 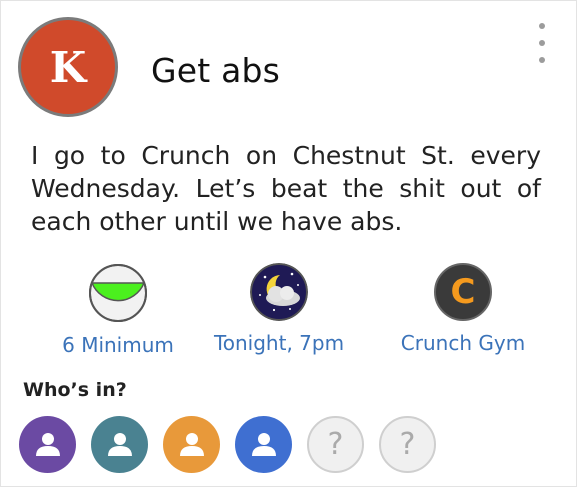 What do you see at coordinates (118, 345) in the screenshot?
I see `minimum-label: 6 Minimum` at bounding box center [118, 345].